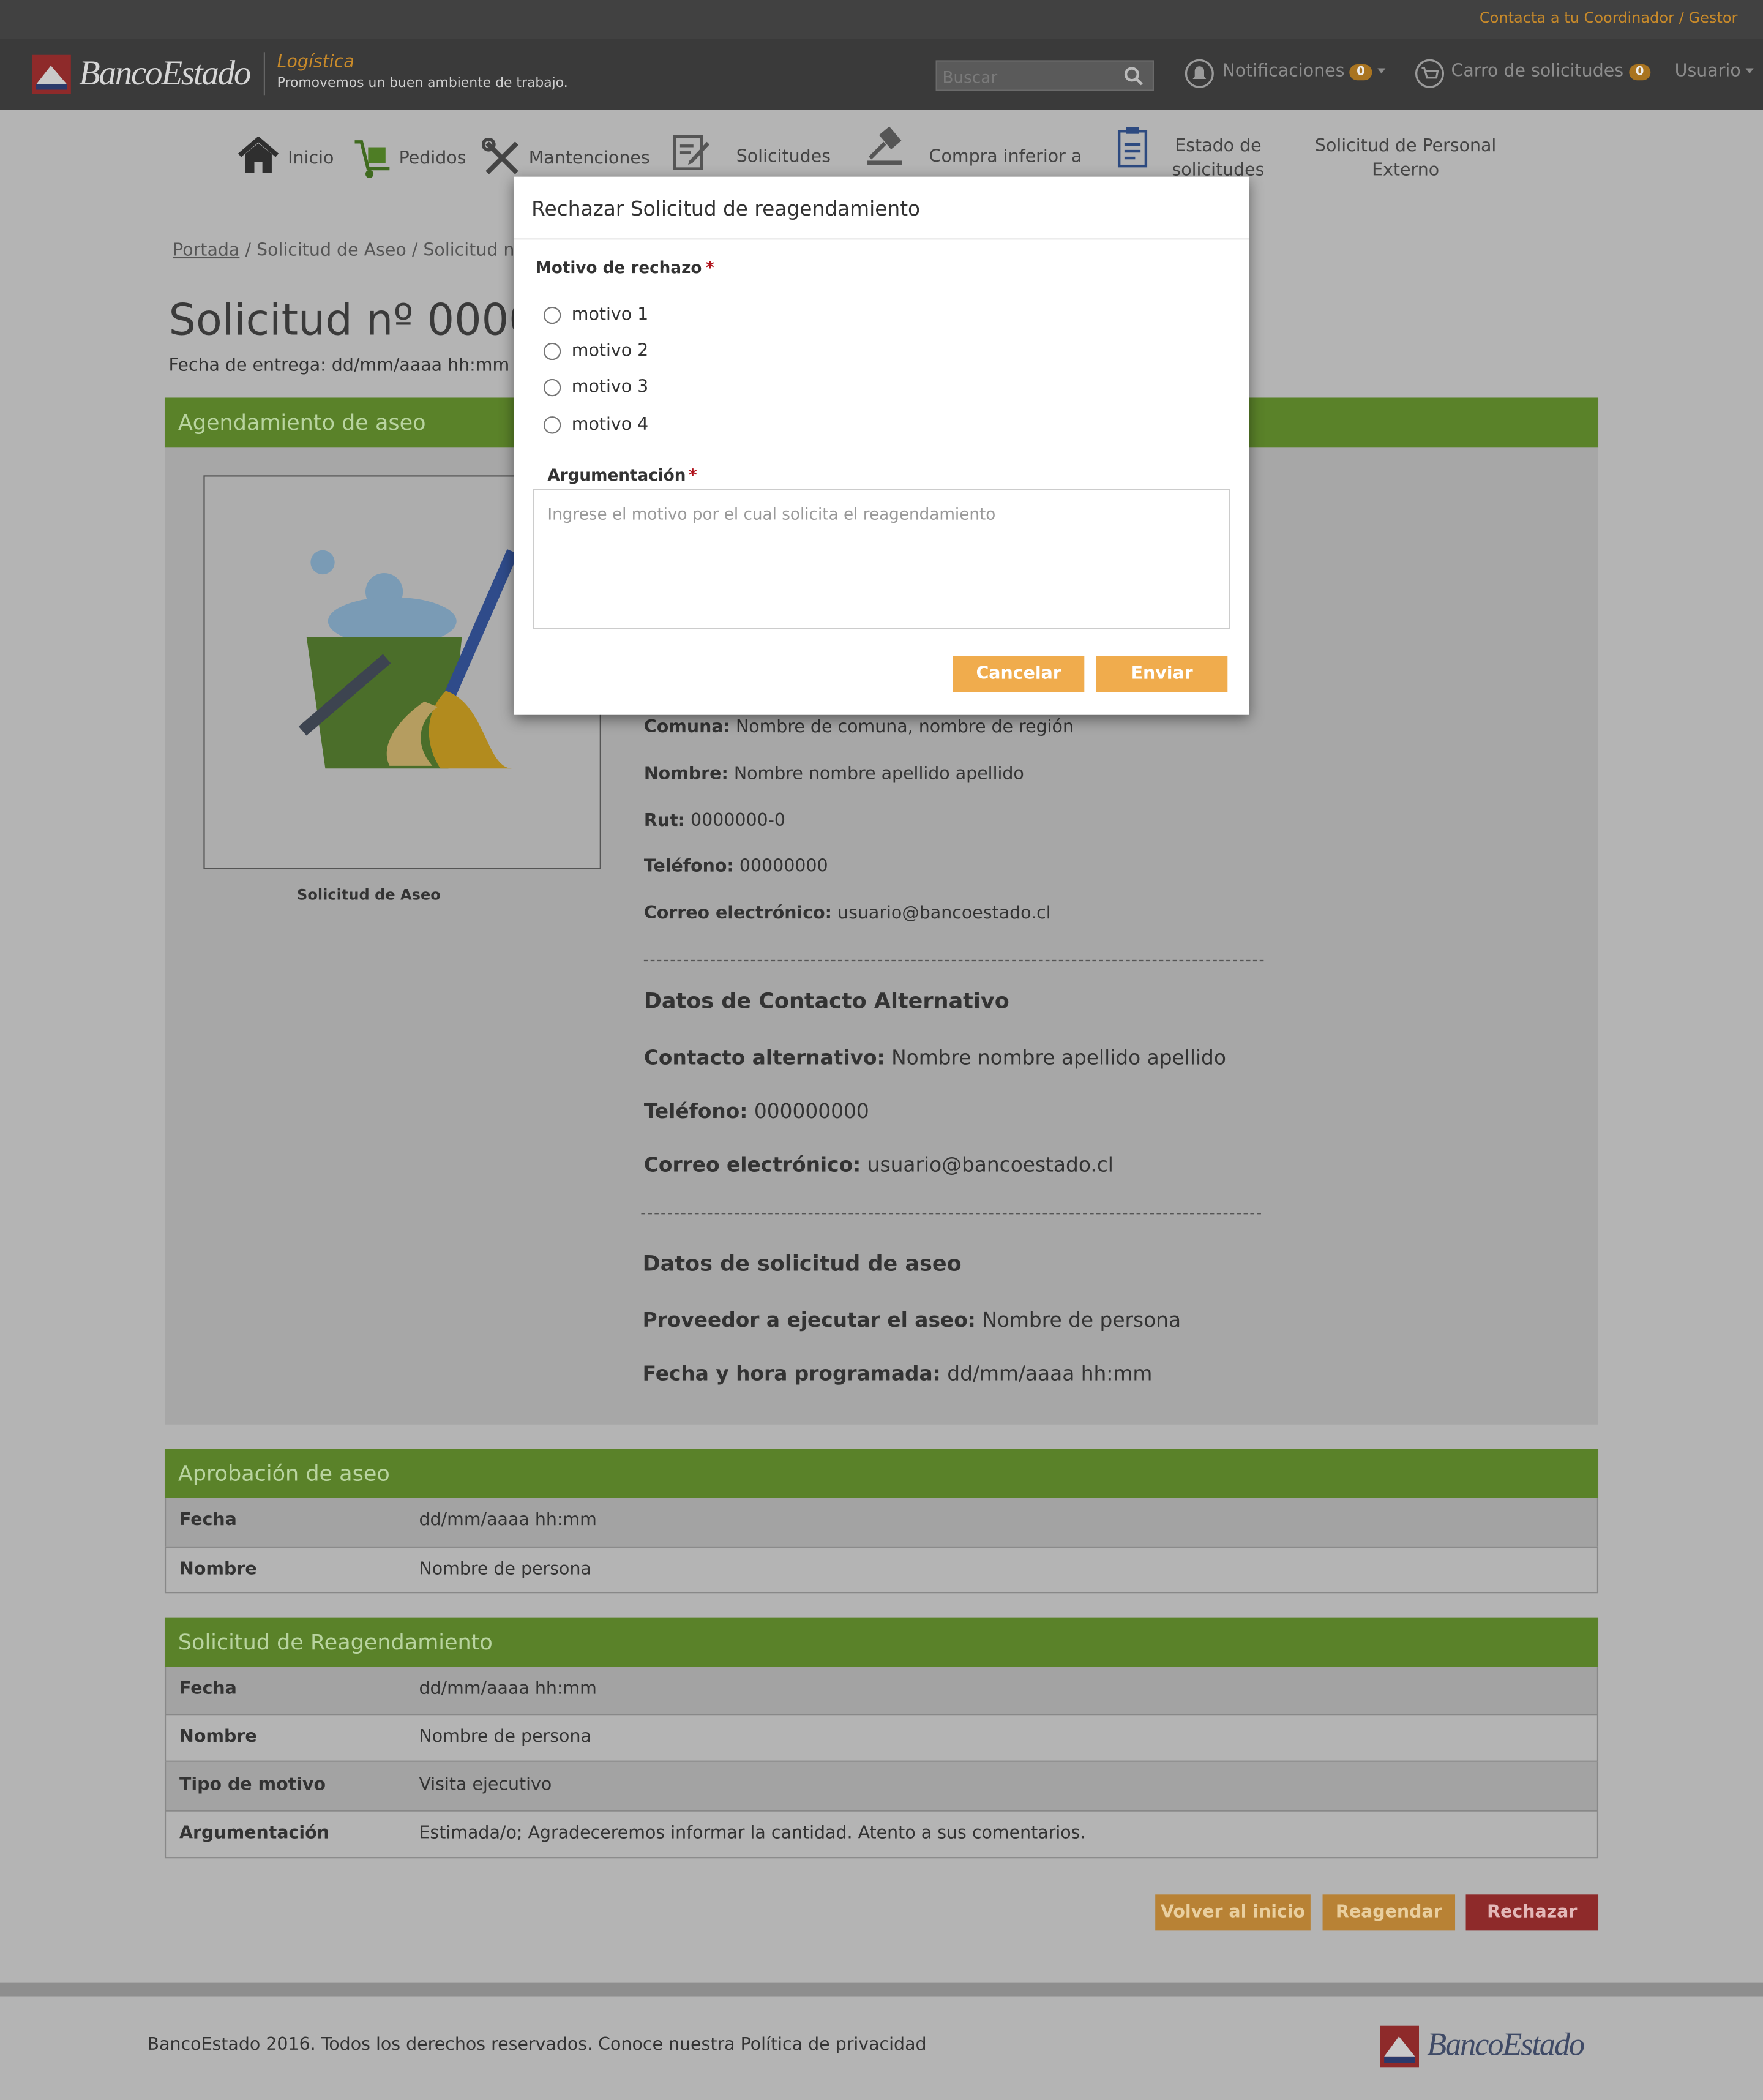 Image resolution: width=1763 pixels, height=2100 pixels. What do you see at coordinates (1639, 72) in the screenshot?
I see `cart-badge: 0` at bounding box center [1639, 72].